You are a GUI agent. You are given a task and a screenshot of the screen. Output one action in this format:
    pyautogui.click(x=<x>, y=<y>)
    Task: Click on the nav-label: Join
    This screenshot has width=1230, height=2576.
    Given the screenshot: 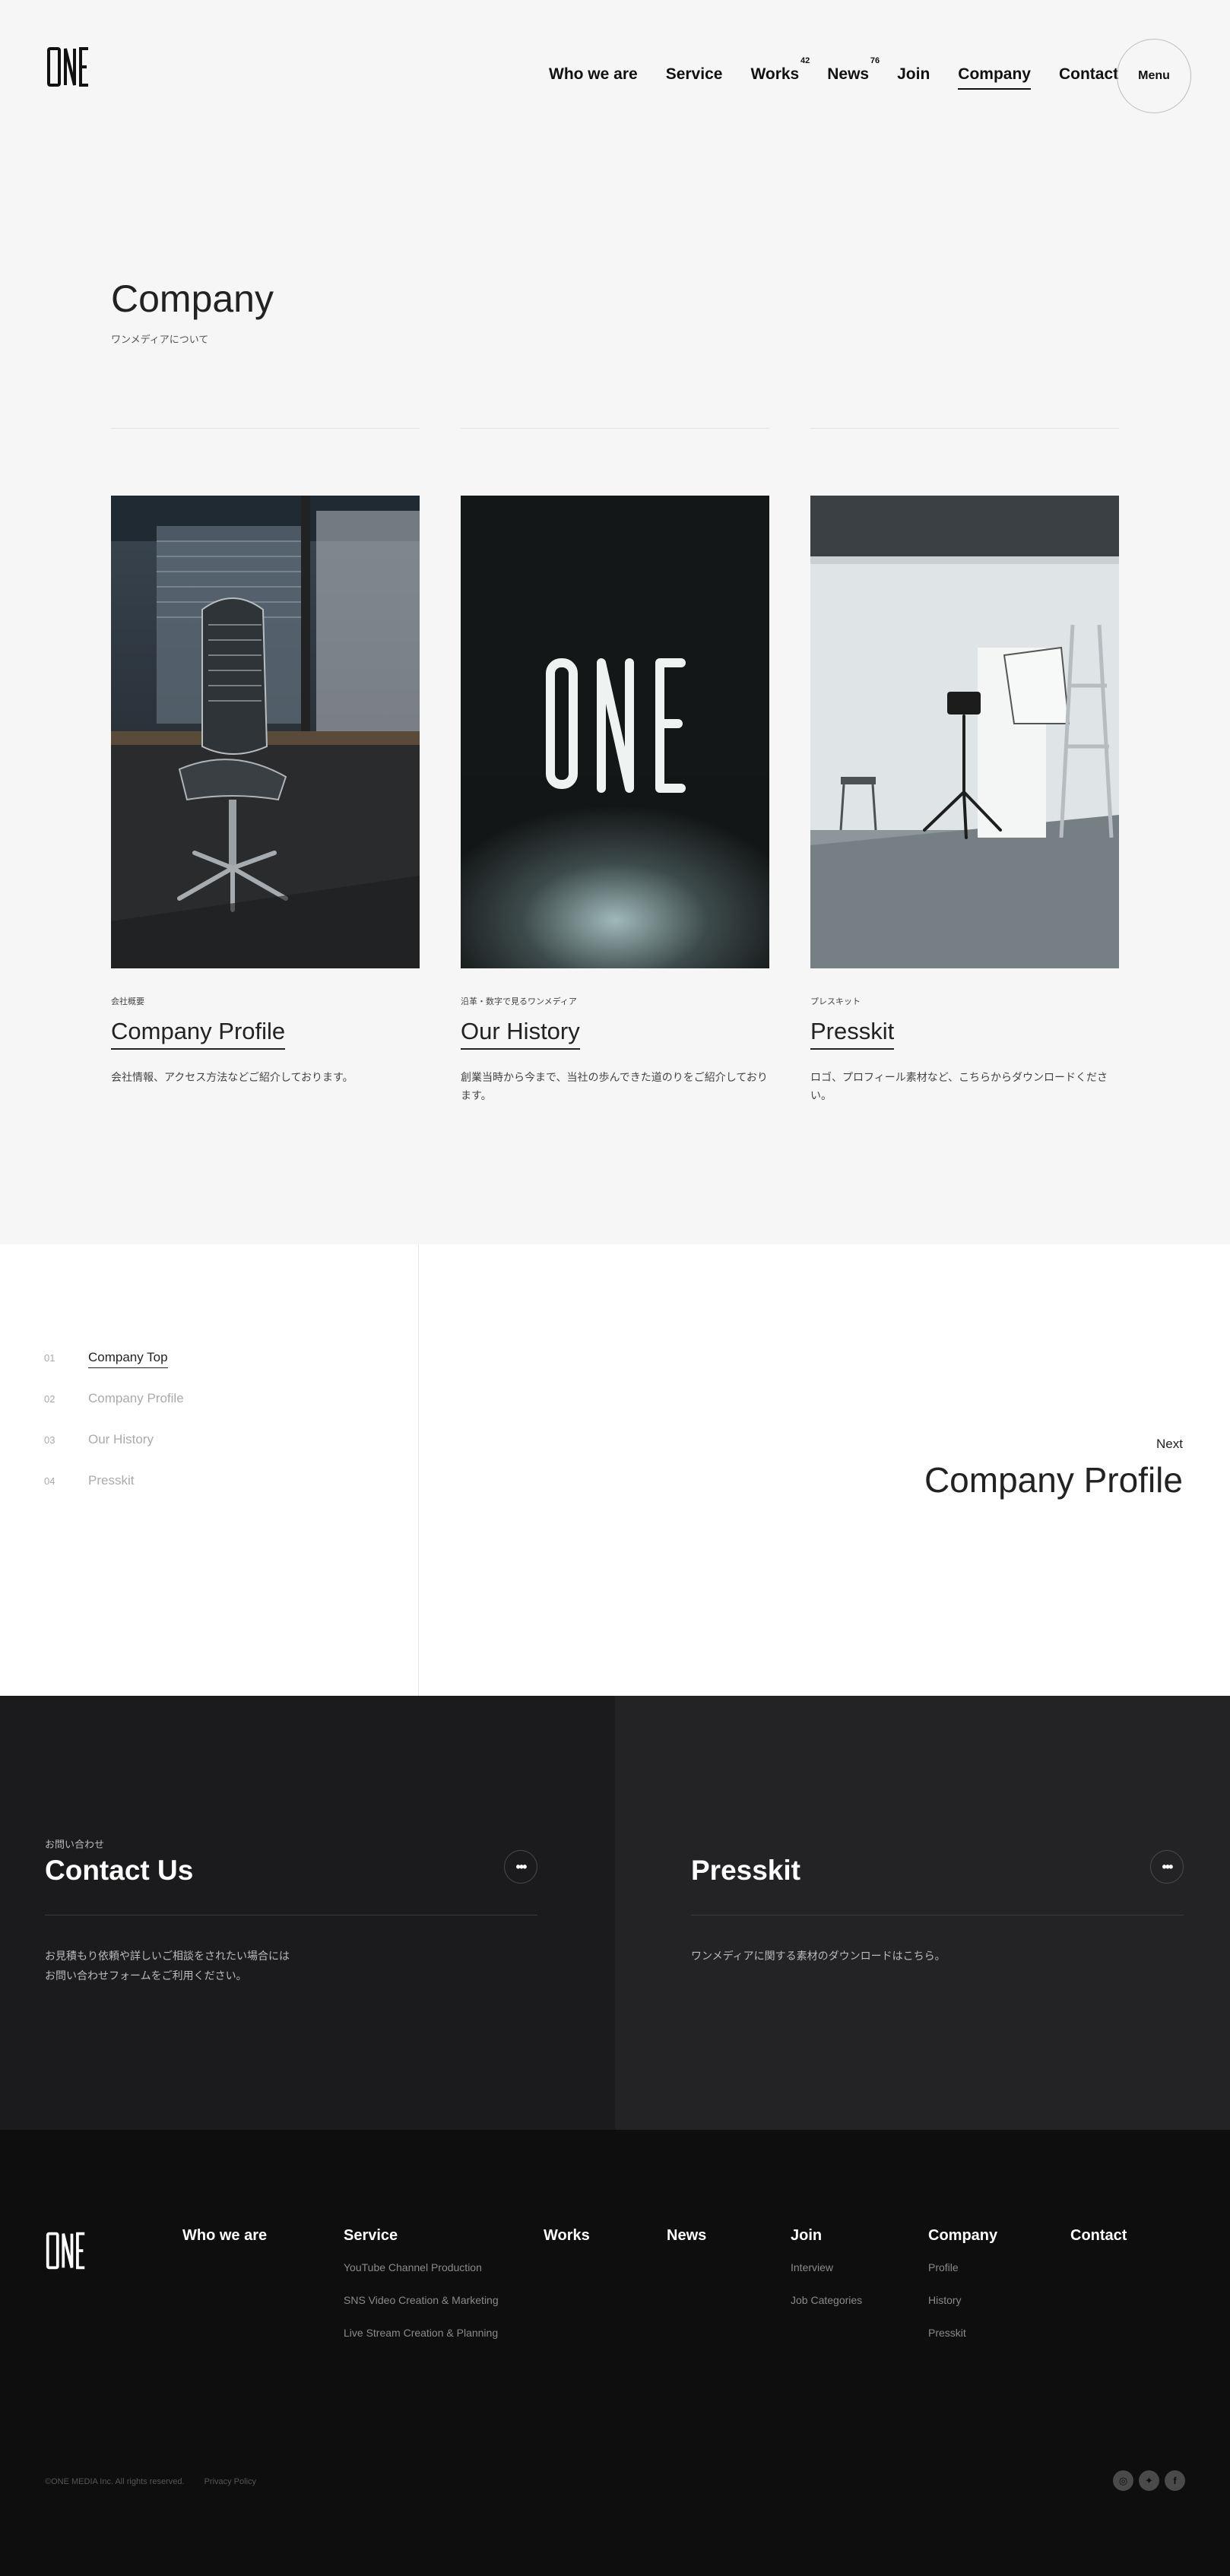 What is the action you would take?
    pyautogui.click(x=914, y=74)
    